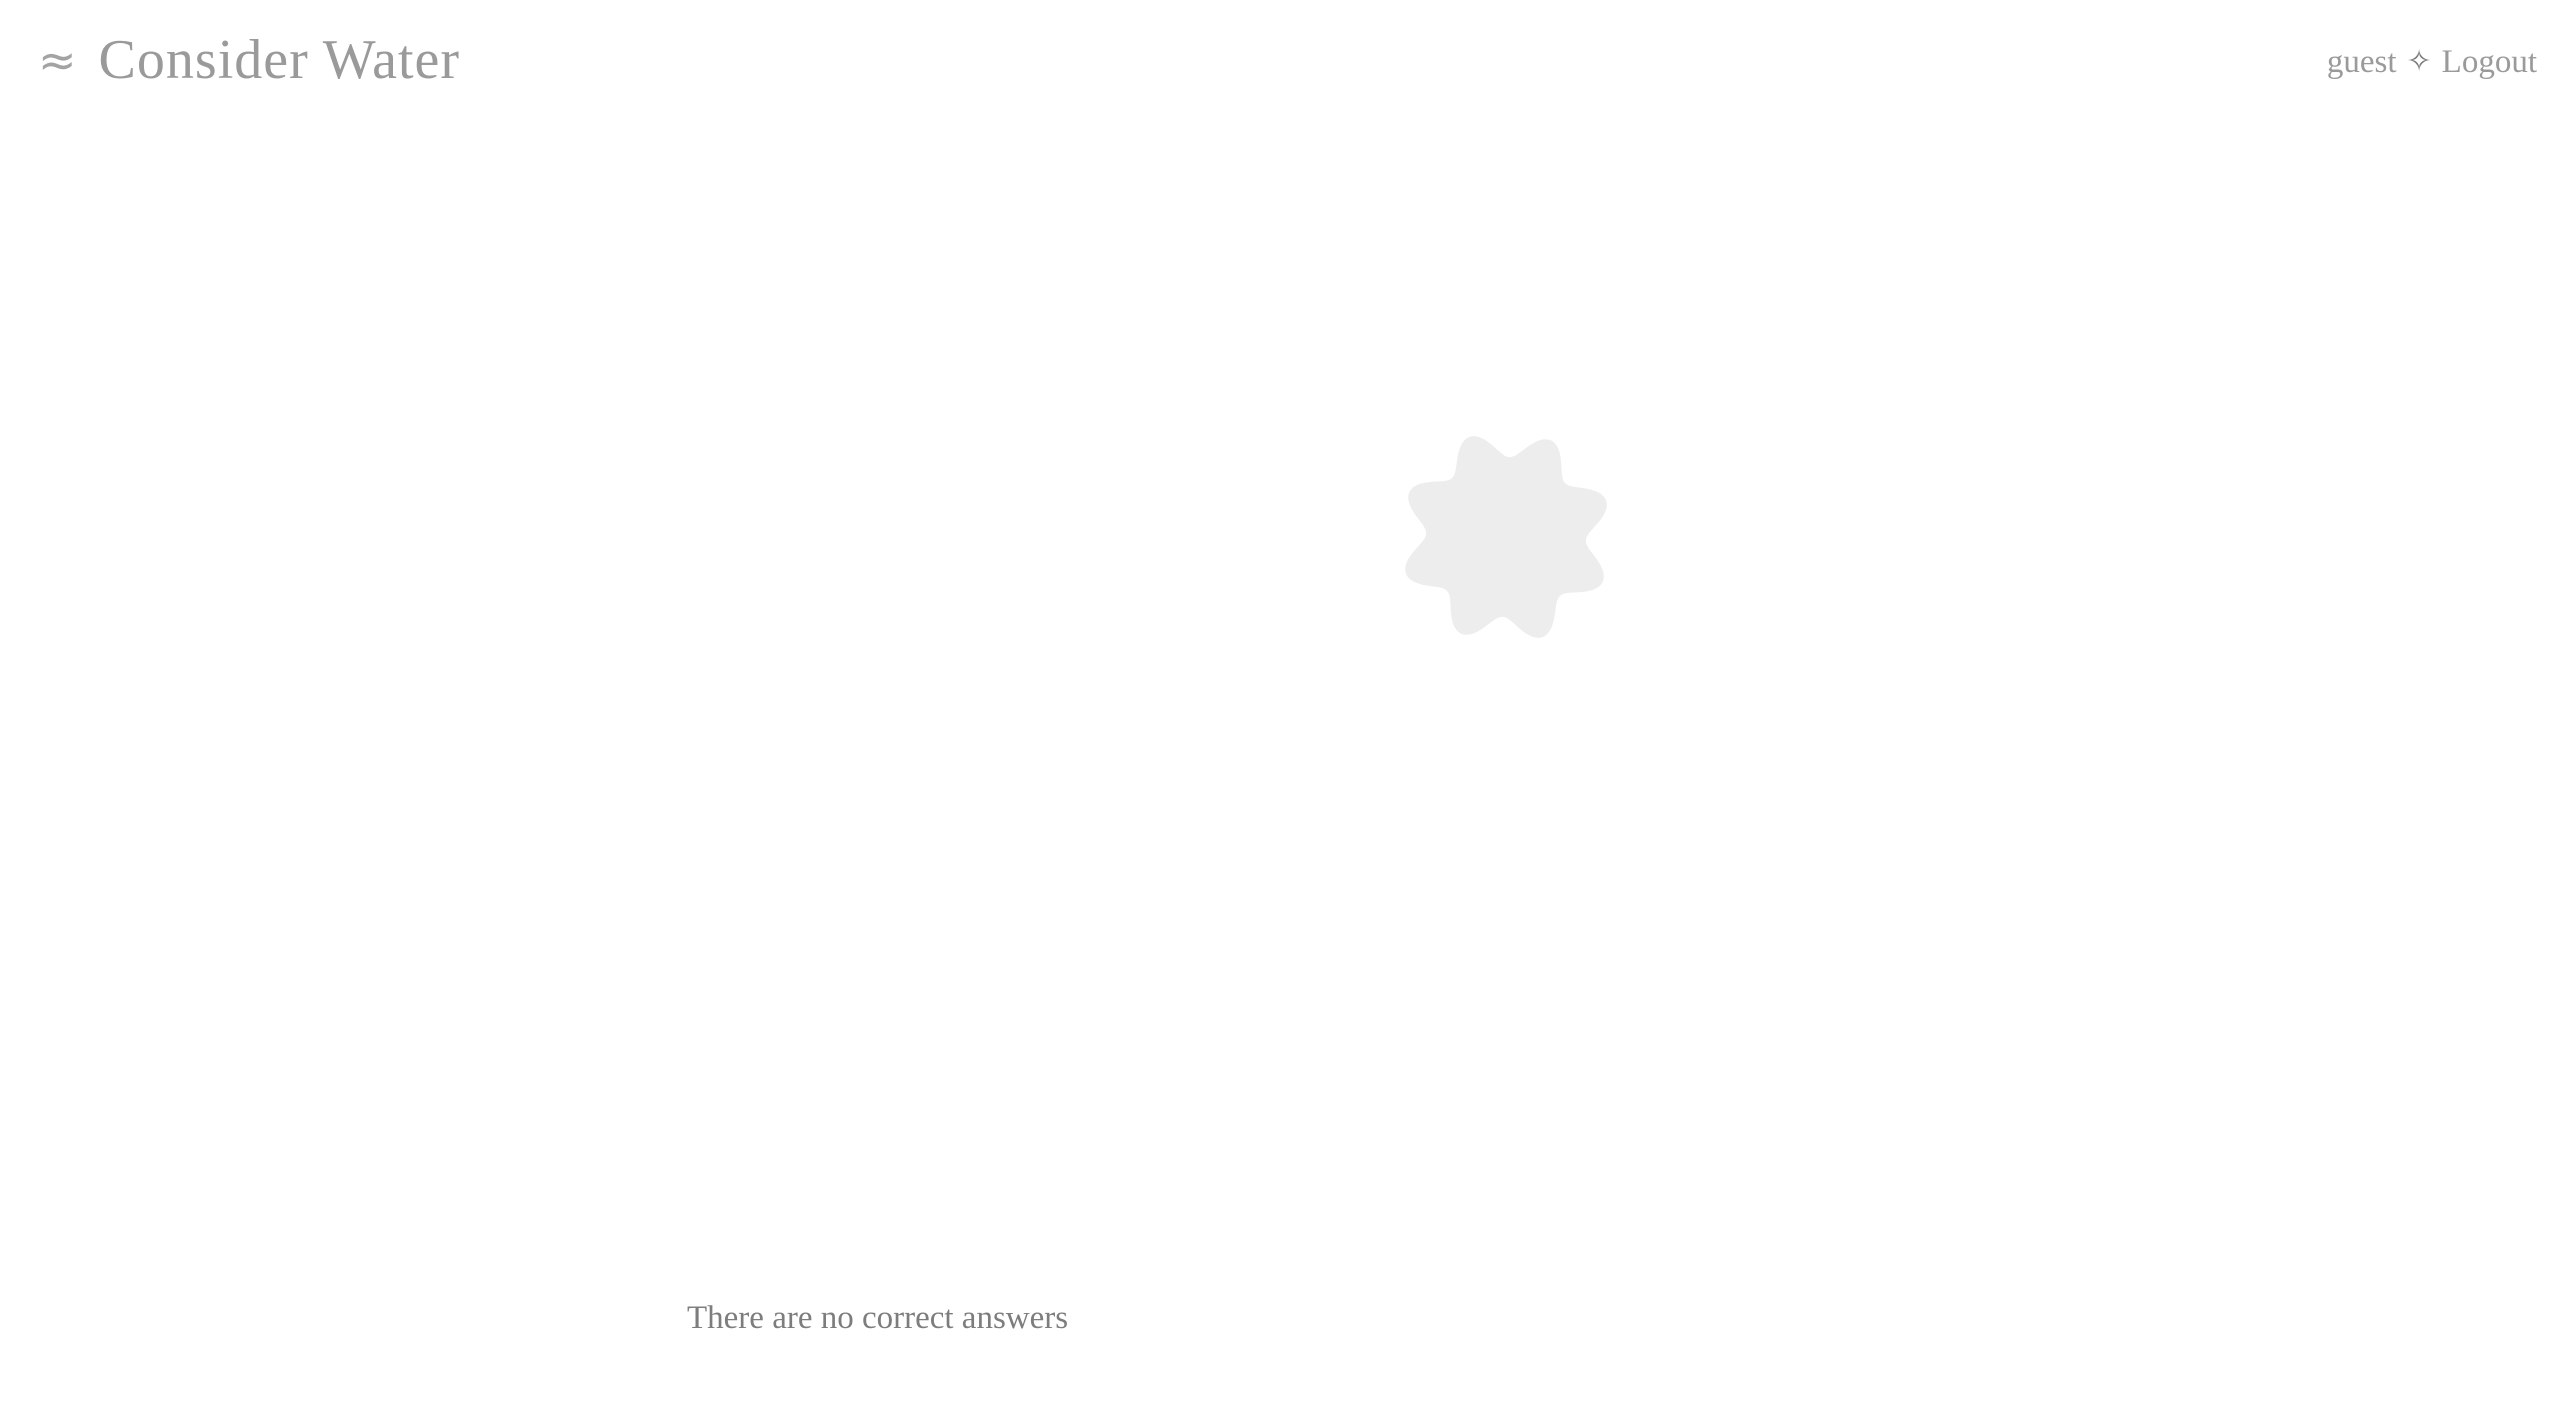 The image size is (2551, 1428). I want to click on wave-icon: ≈, so click(57, 60).